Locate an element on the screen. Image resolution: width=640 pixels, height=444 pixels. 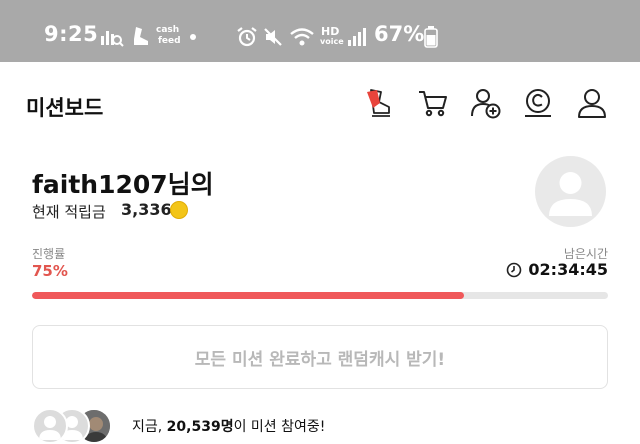
cash-coin-icon is located at coordinates (538, 103).